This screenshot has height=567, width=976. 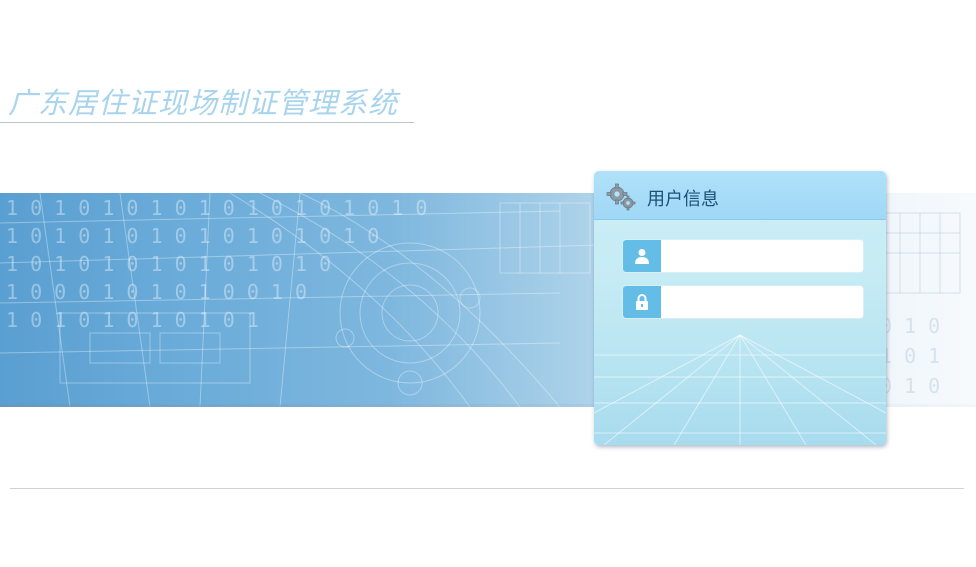 What do you see at coordinates (192, 236) in the screenshot?
I see `svg-text:1 0 1 0 1 0 1 0 1 0 1 0 1 0 1: 1 0 1 0 1 0 1 0 1 0 1 0 1 0 1 0` at bounding box center [192, 236].